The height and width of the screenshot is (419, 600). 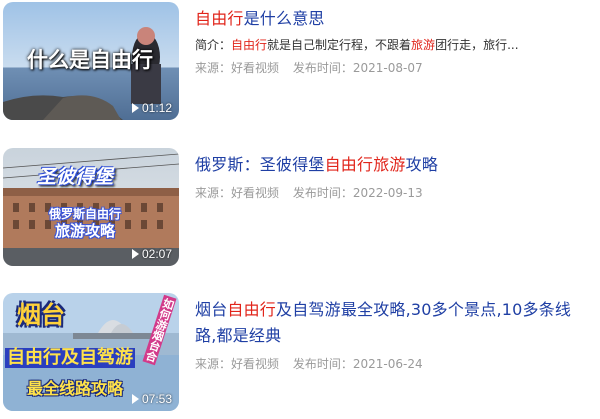 What do you see at coordinates (423, 45) in the screenshot?
I see `summary-part-highlight: 旅游` at bounding box center [423, 45].